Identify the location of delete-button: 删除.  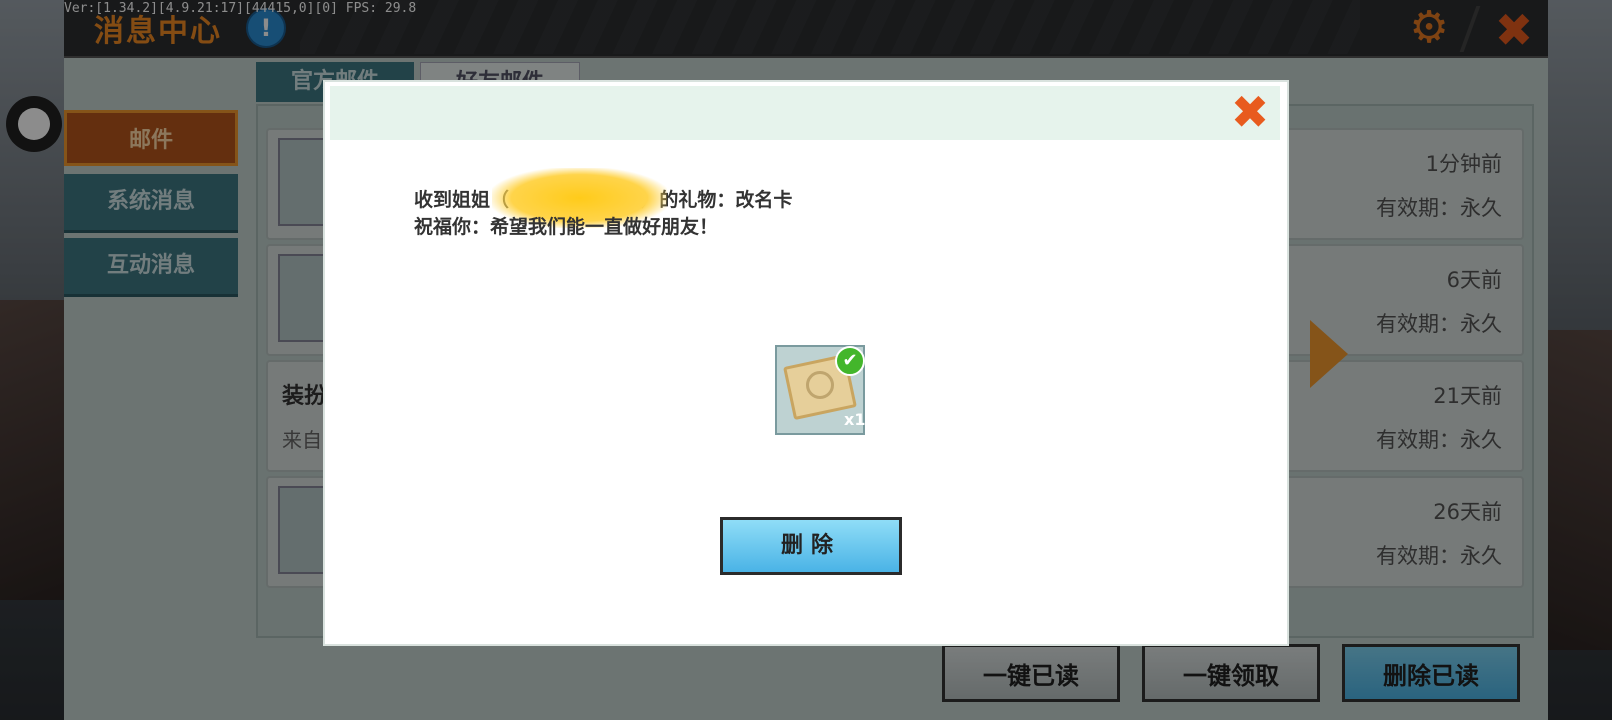
(811, 546).